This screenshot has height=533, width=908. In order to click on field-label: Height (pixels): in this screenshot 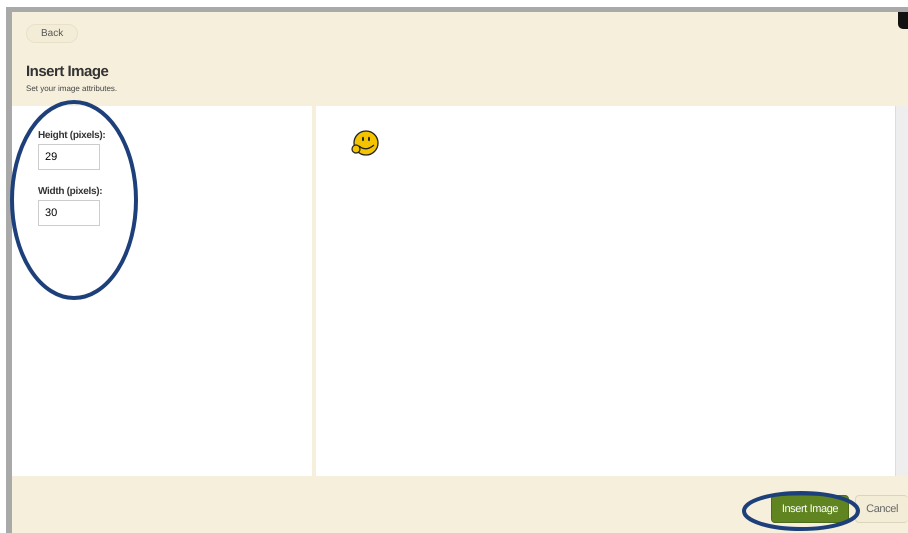, I will do `click(72, 135)`.